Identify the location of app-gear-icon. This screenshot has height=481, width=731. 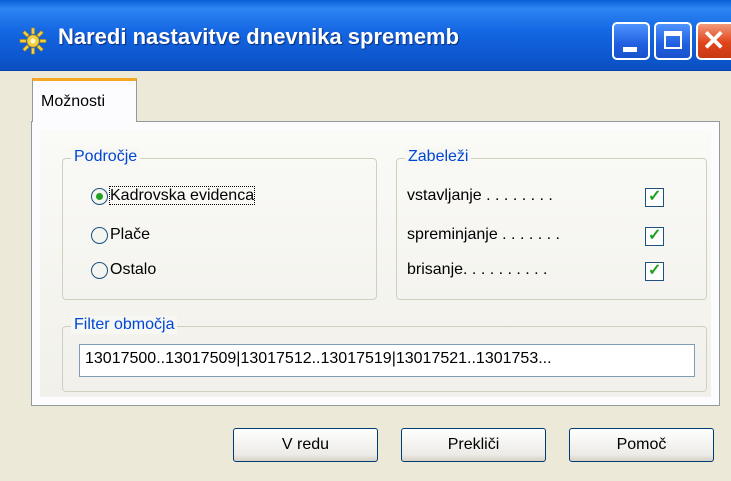
(33, 41).